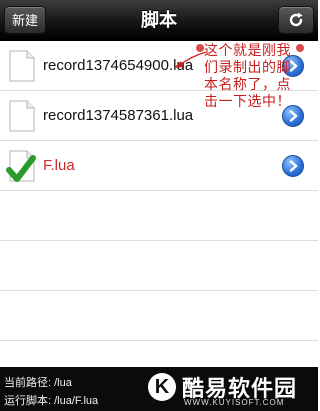 This screenshot has width=320, height=411. What do you see at coordinates (234, 402) in the screenshot?
I see `watermark-url: WWW.KUYISOFT.COM` at bounding box center [234, 402].